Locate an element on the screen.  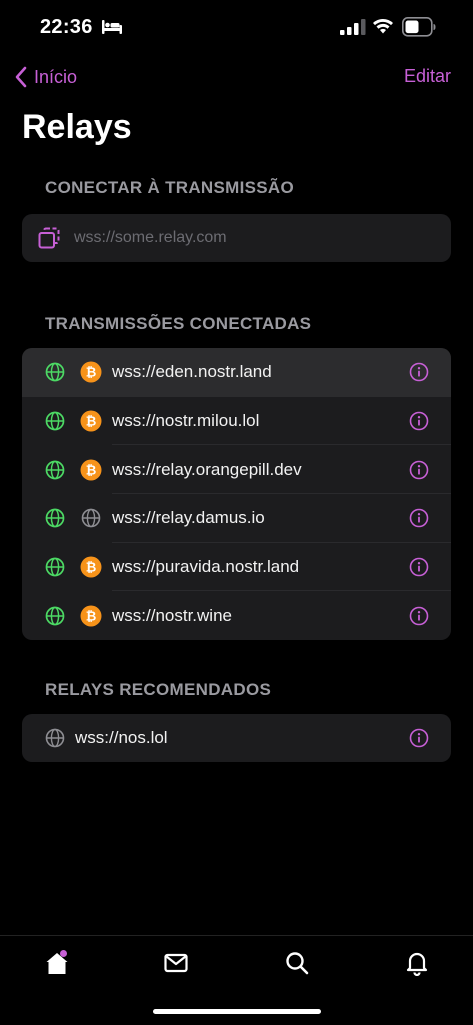
relay-url: wss://puravida.nostr.land is located at coordinates (206, 567).